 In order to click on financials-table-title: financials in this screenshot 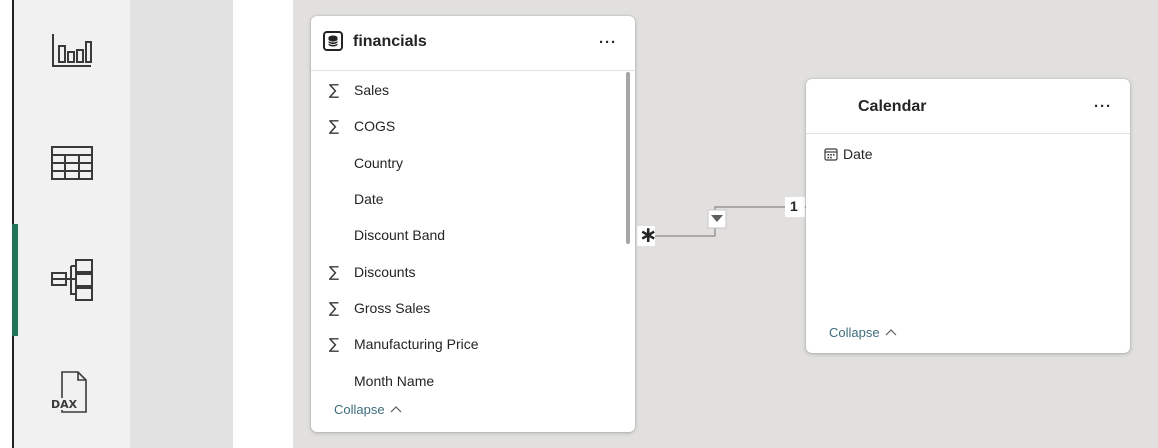, I will do `click(390, 41)`.